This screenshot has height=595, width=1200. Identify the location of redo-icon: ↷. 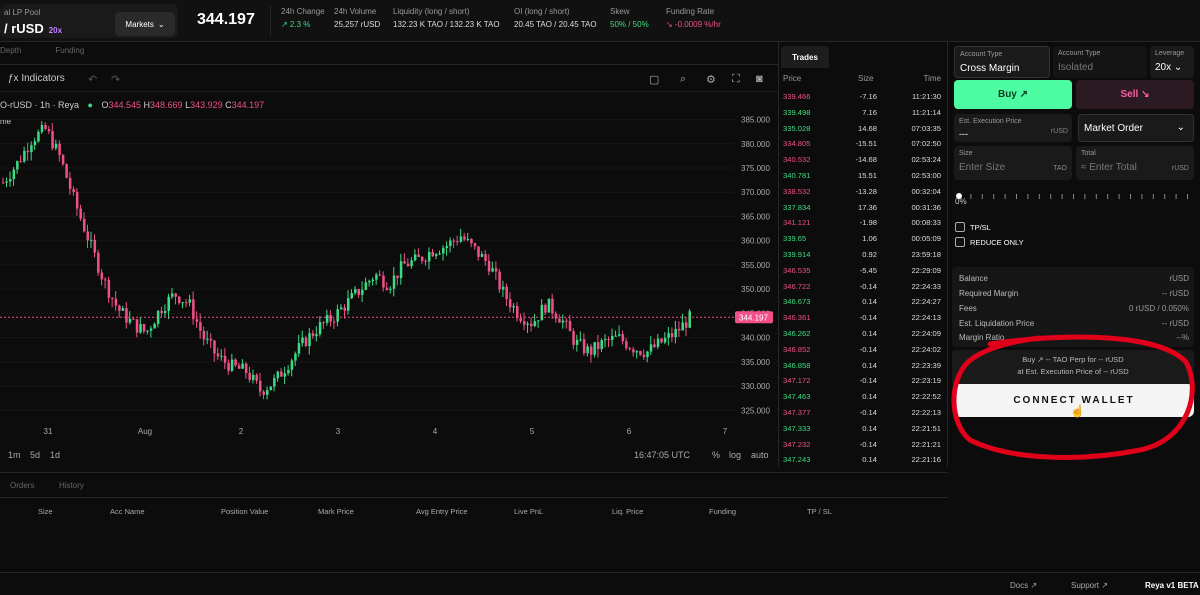
(115, 79).